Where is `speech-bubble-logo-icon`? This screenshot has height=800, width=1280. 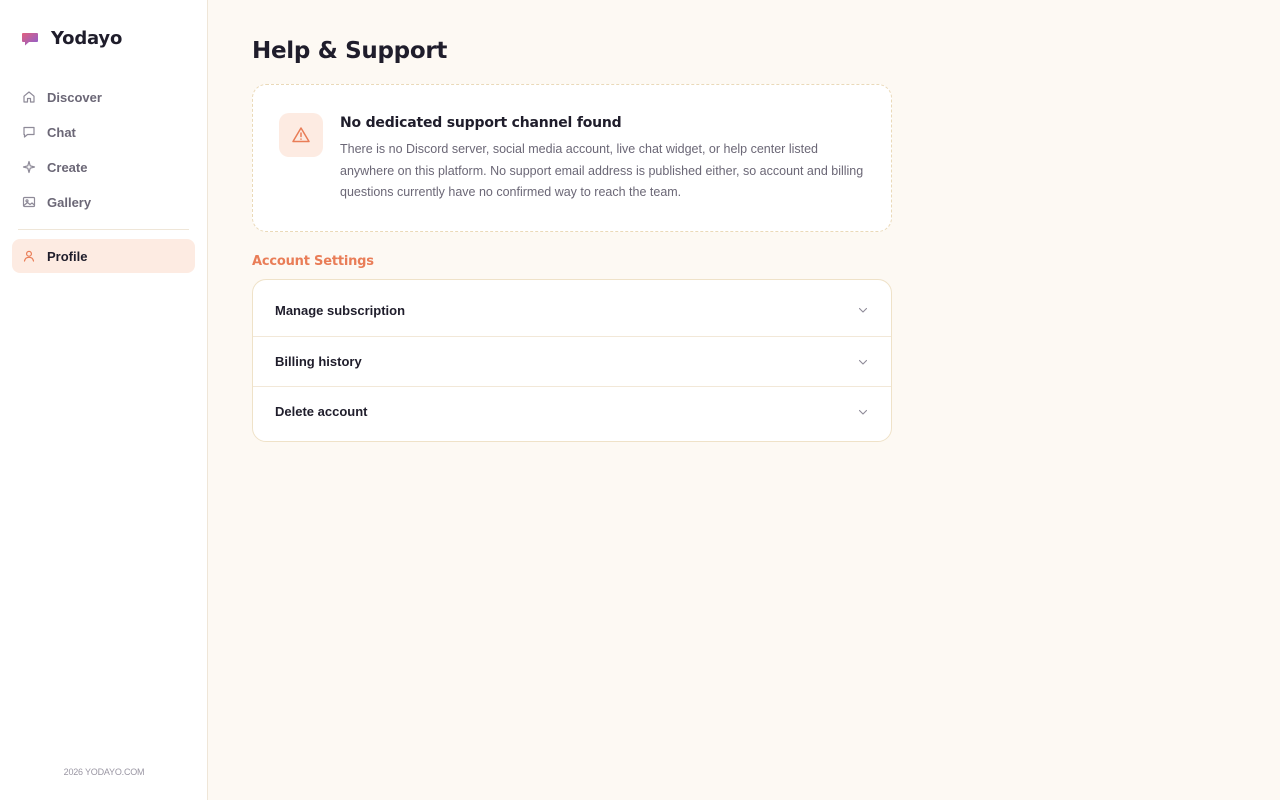
speech-bubble-logo-icon is located at coordinates (30, 38).